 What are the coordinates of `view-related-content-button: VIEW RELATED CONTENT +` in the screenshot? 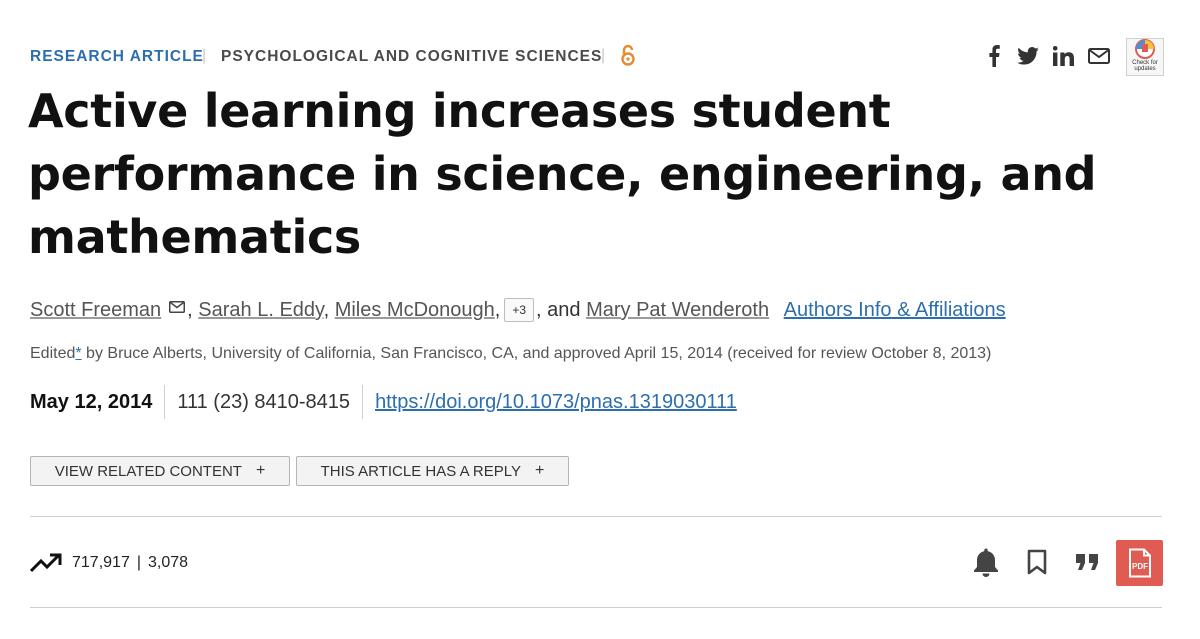 It's located at (160, 471).